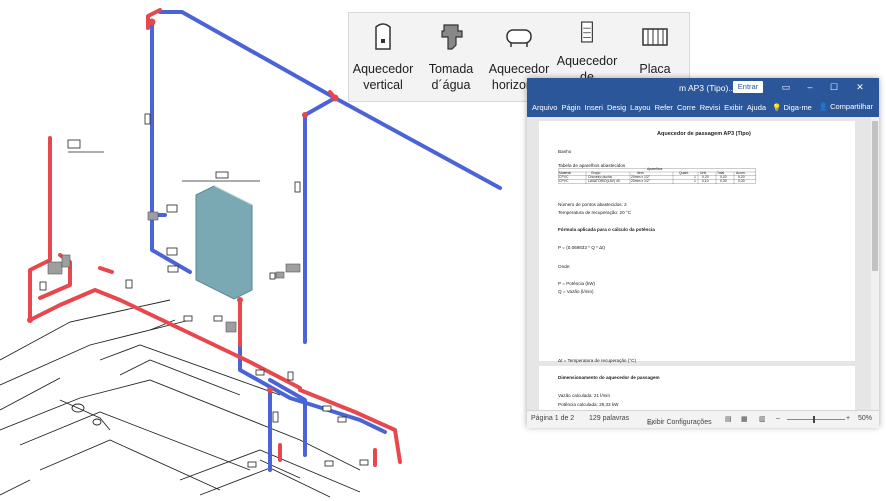 This screenshot has width=886, height=501. What do you see at coordinates (594, 107) in the screenshot?
I see `tab-inserir: Inseri` at bounding box center [594, 107].